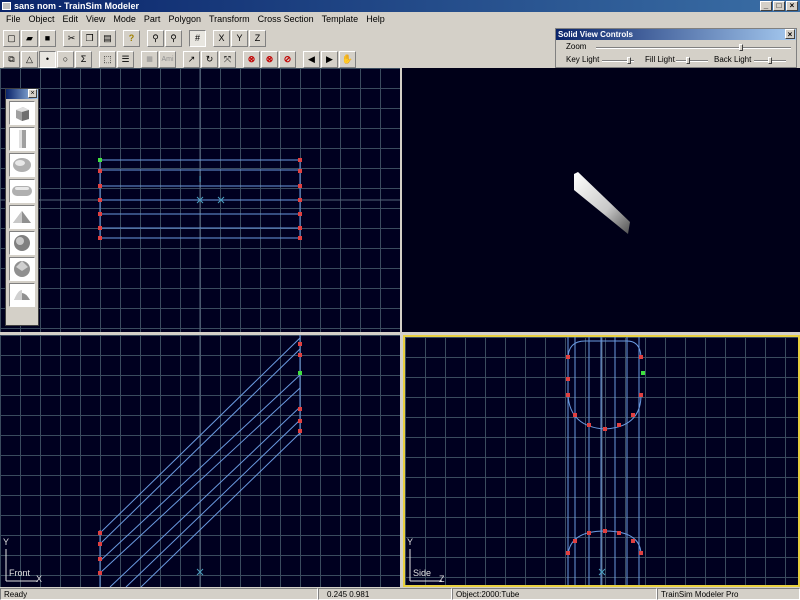 This screenshot has height=600, width=800. I want to click on mirror-x-button: X, so click(221, 38).